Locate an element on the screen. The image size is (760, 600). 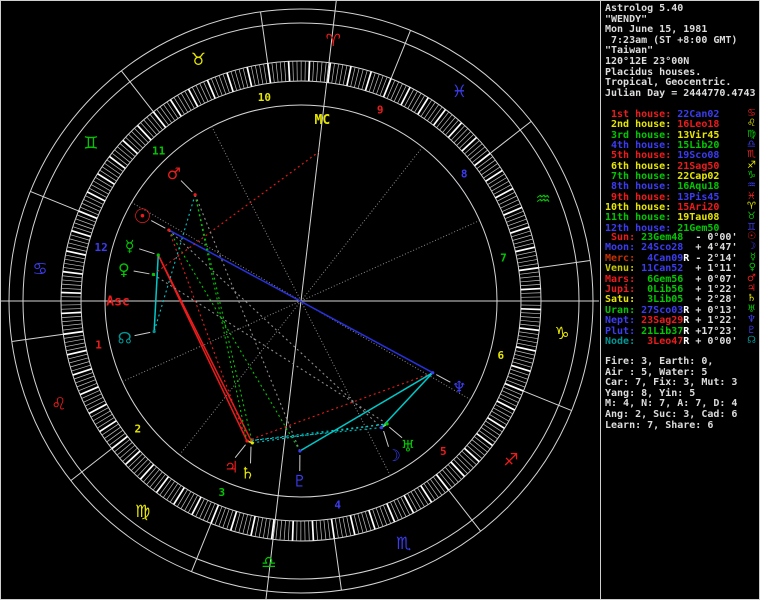
planet-name: Moon: is located at coordinates (620, 248).